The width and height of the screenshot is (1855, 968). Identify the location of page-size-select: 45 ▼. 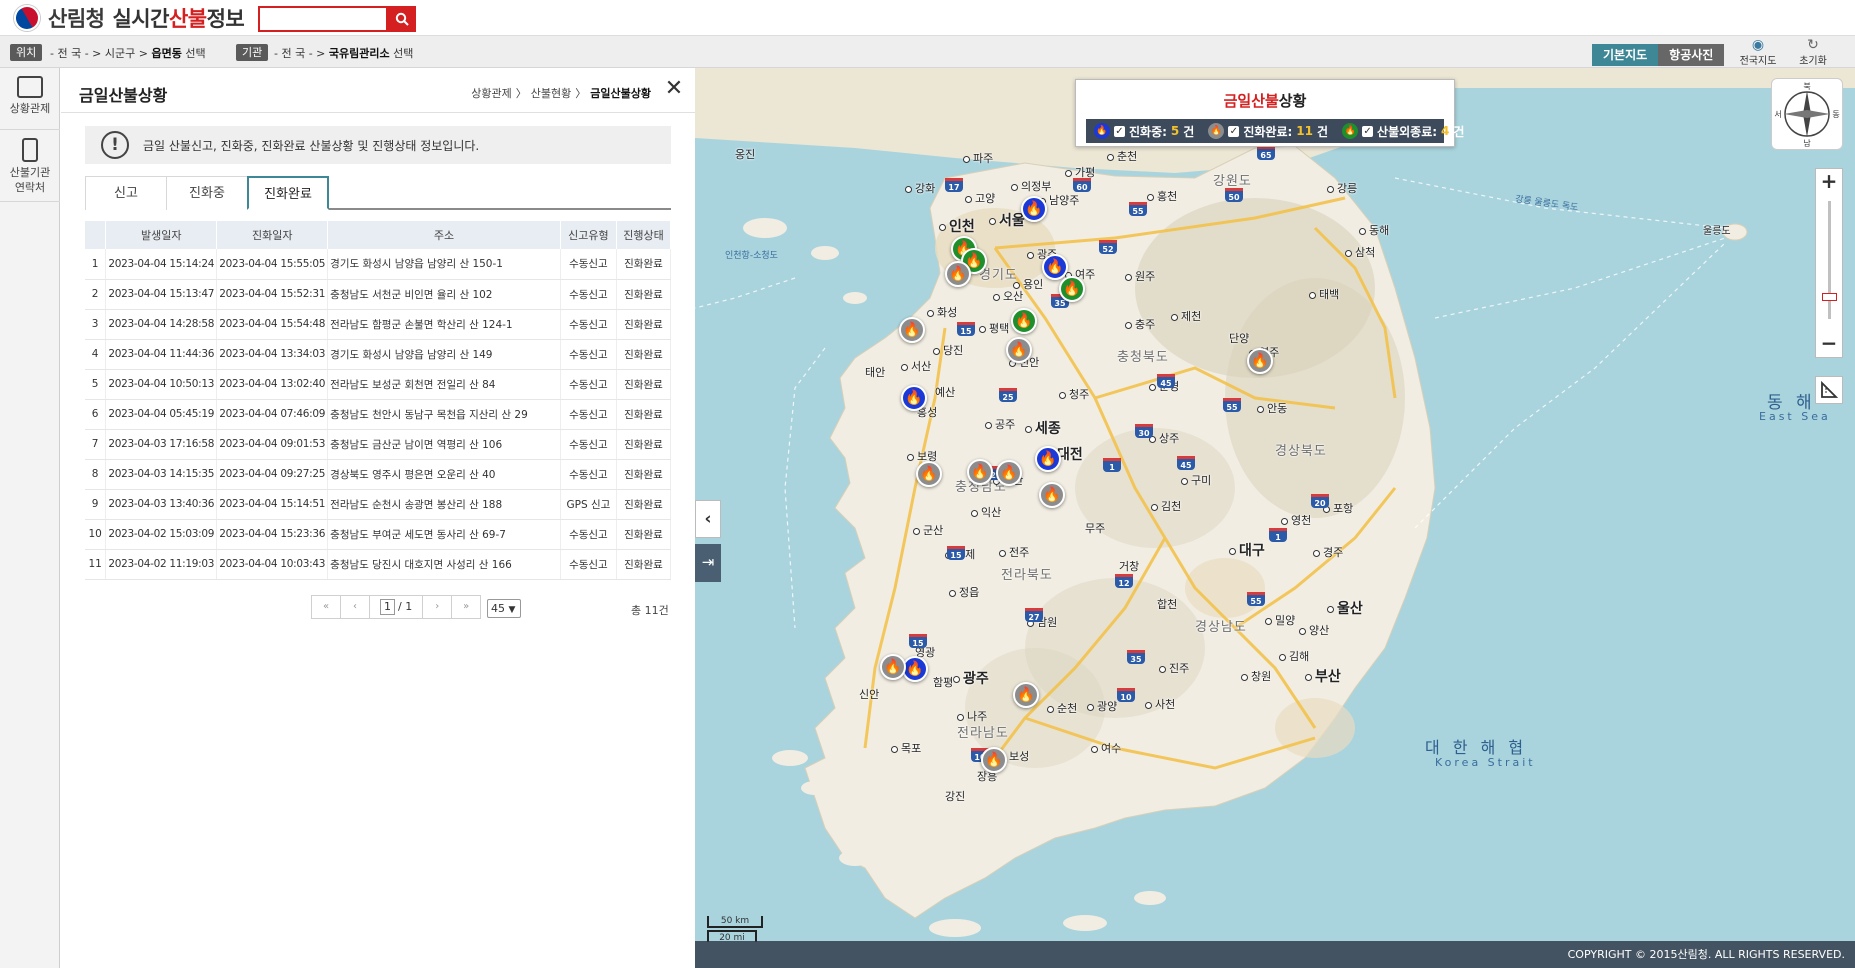
(504, 608).